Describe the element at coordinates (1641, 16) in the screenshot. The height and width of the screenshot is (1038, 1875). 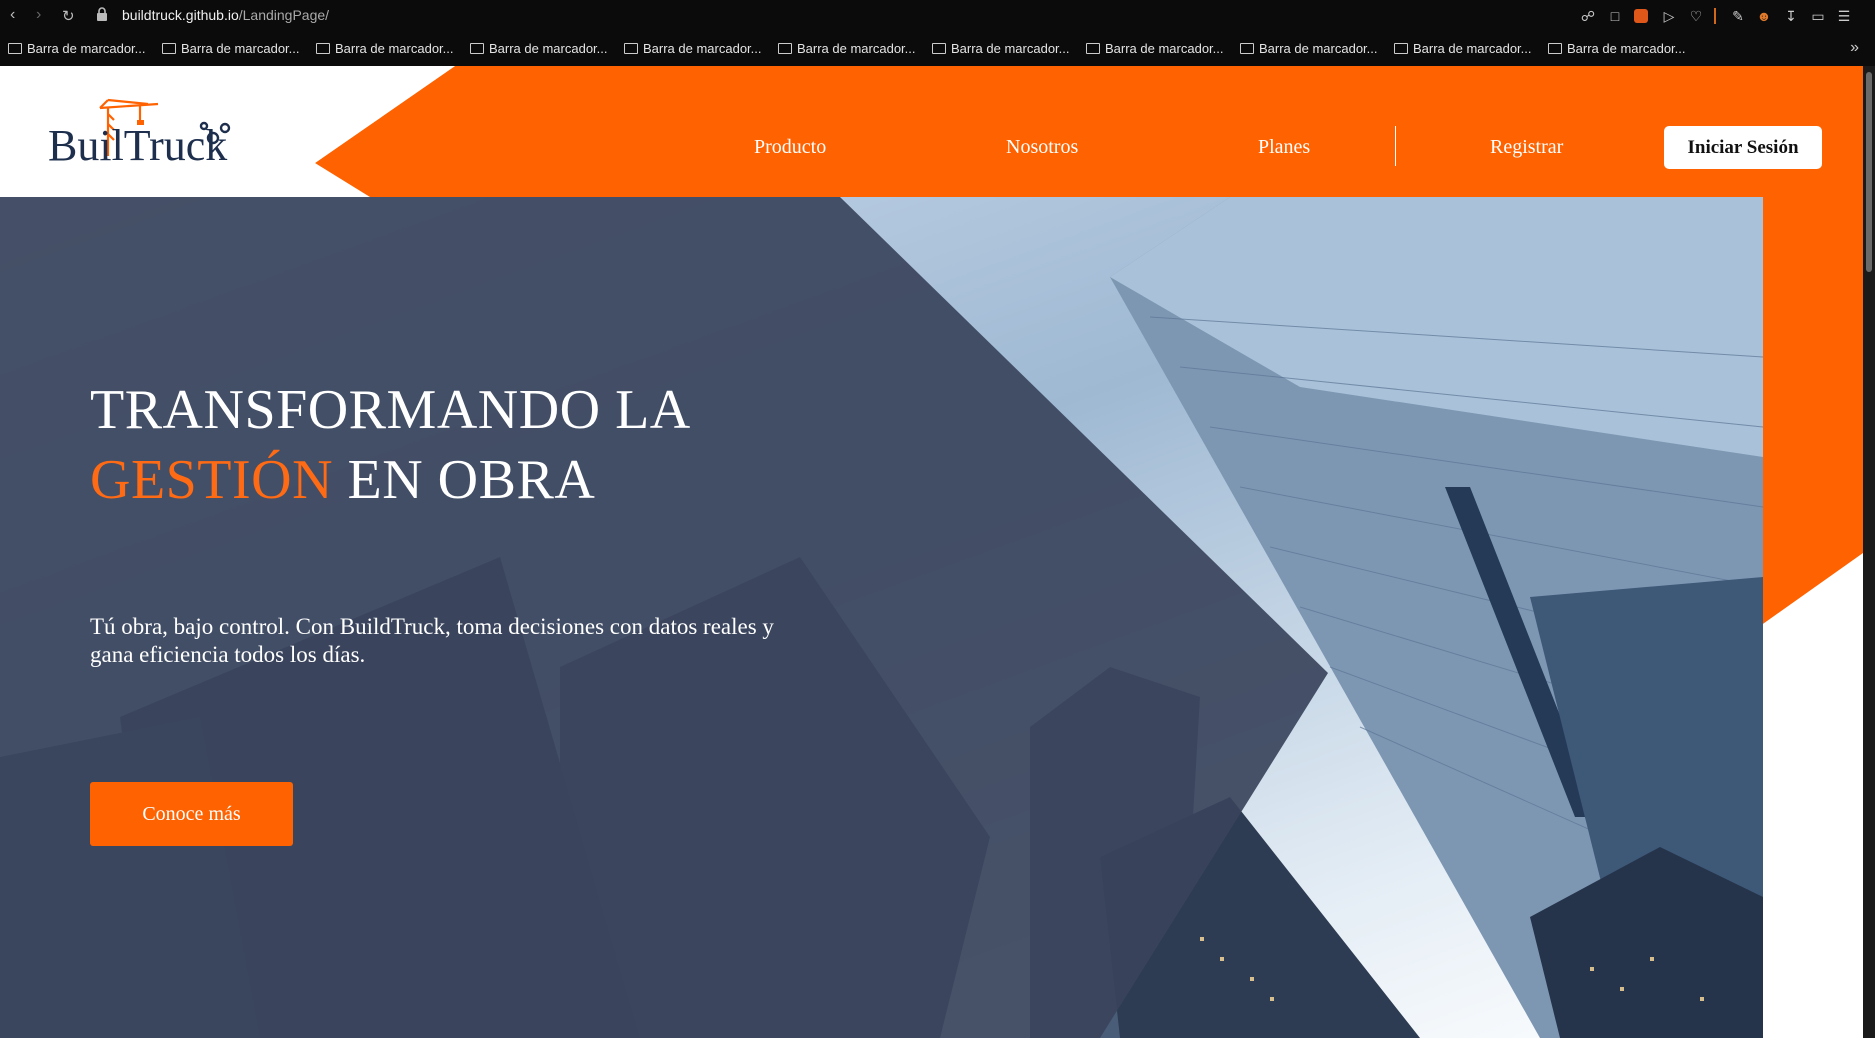
I see `shield-icon` at that location.